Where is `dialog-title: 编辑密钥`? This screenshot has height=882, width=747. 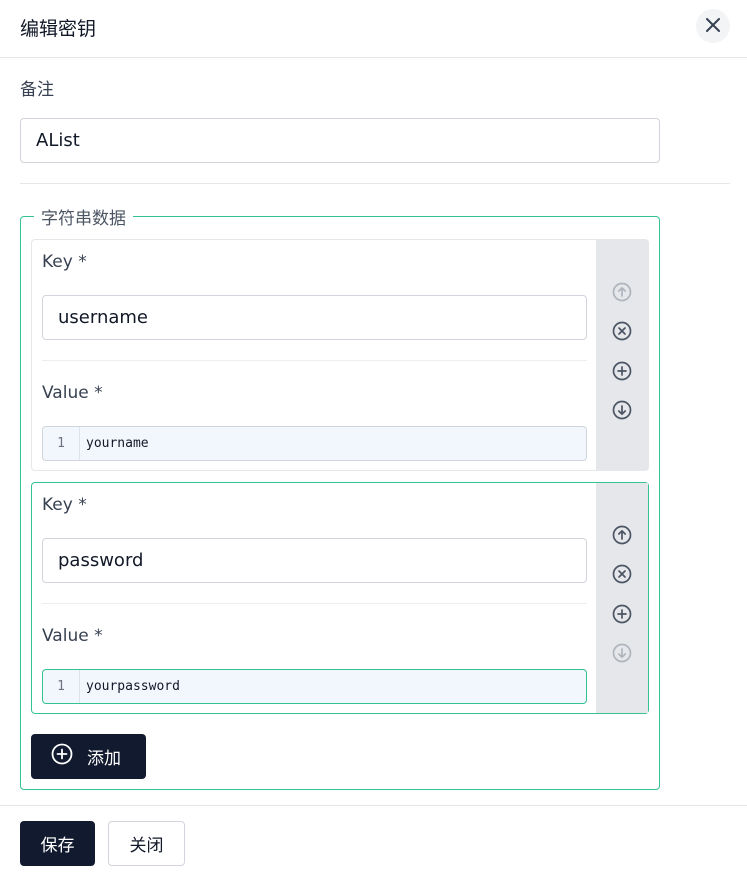
dialog-title: 编辑密钥 is located at coordinates (58, 29).